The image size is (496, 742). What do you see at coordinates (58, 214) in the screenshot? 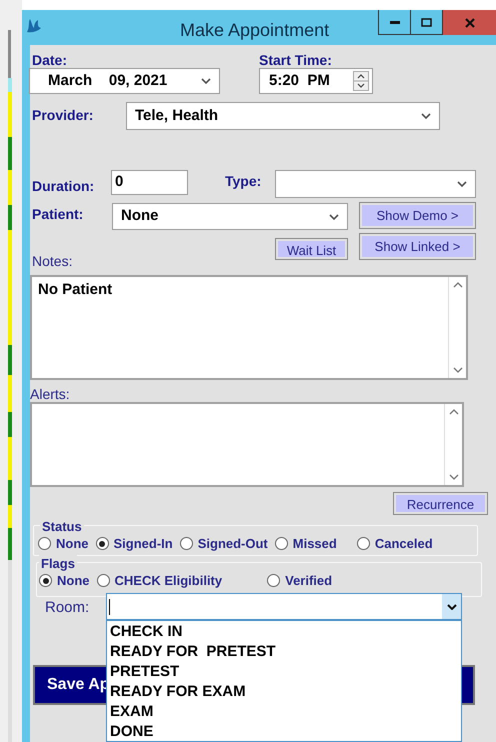
I see `field-label: Patient:` at bounding box center [58, 214].